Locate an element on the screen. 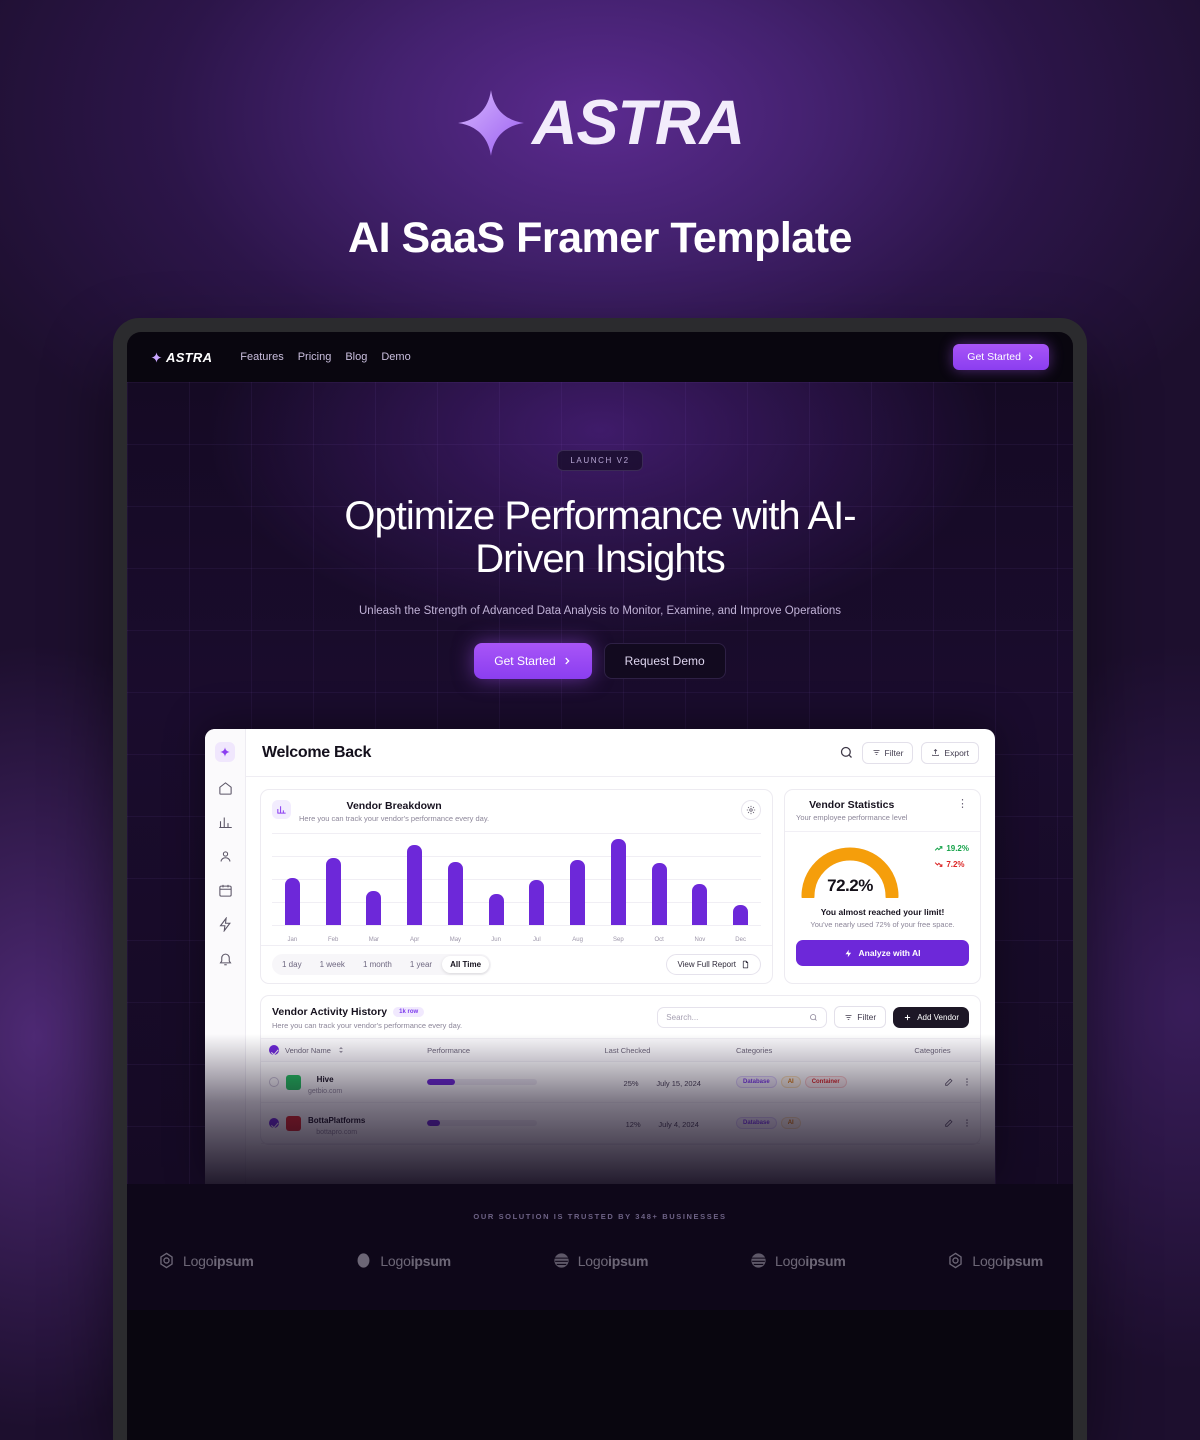  search-input is located at coordinates (735, 1017).